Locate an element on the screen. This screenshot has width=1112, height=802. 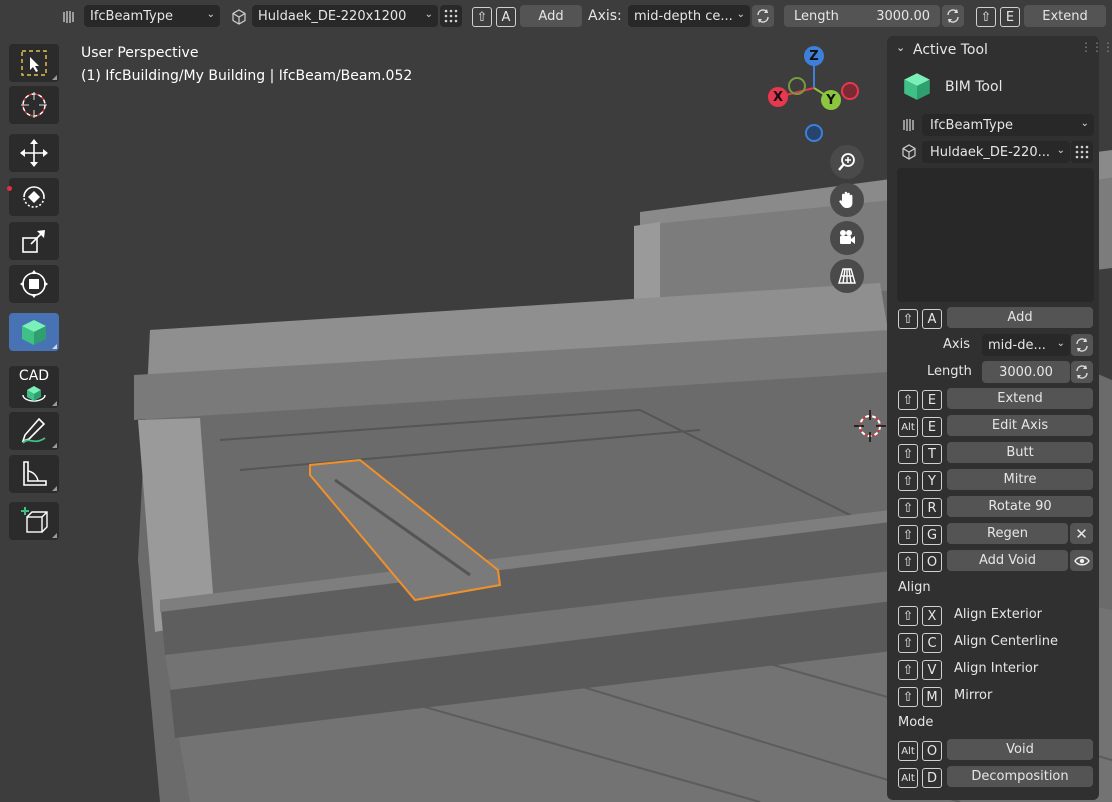
regen-button: Regen is located at coordinates (1007, 533).